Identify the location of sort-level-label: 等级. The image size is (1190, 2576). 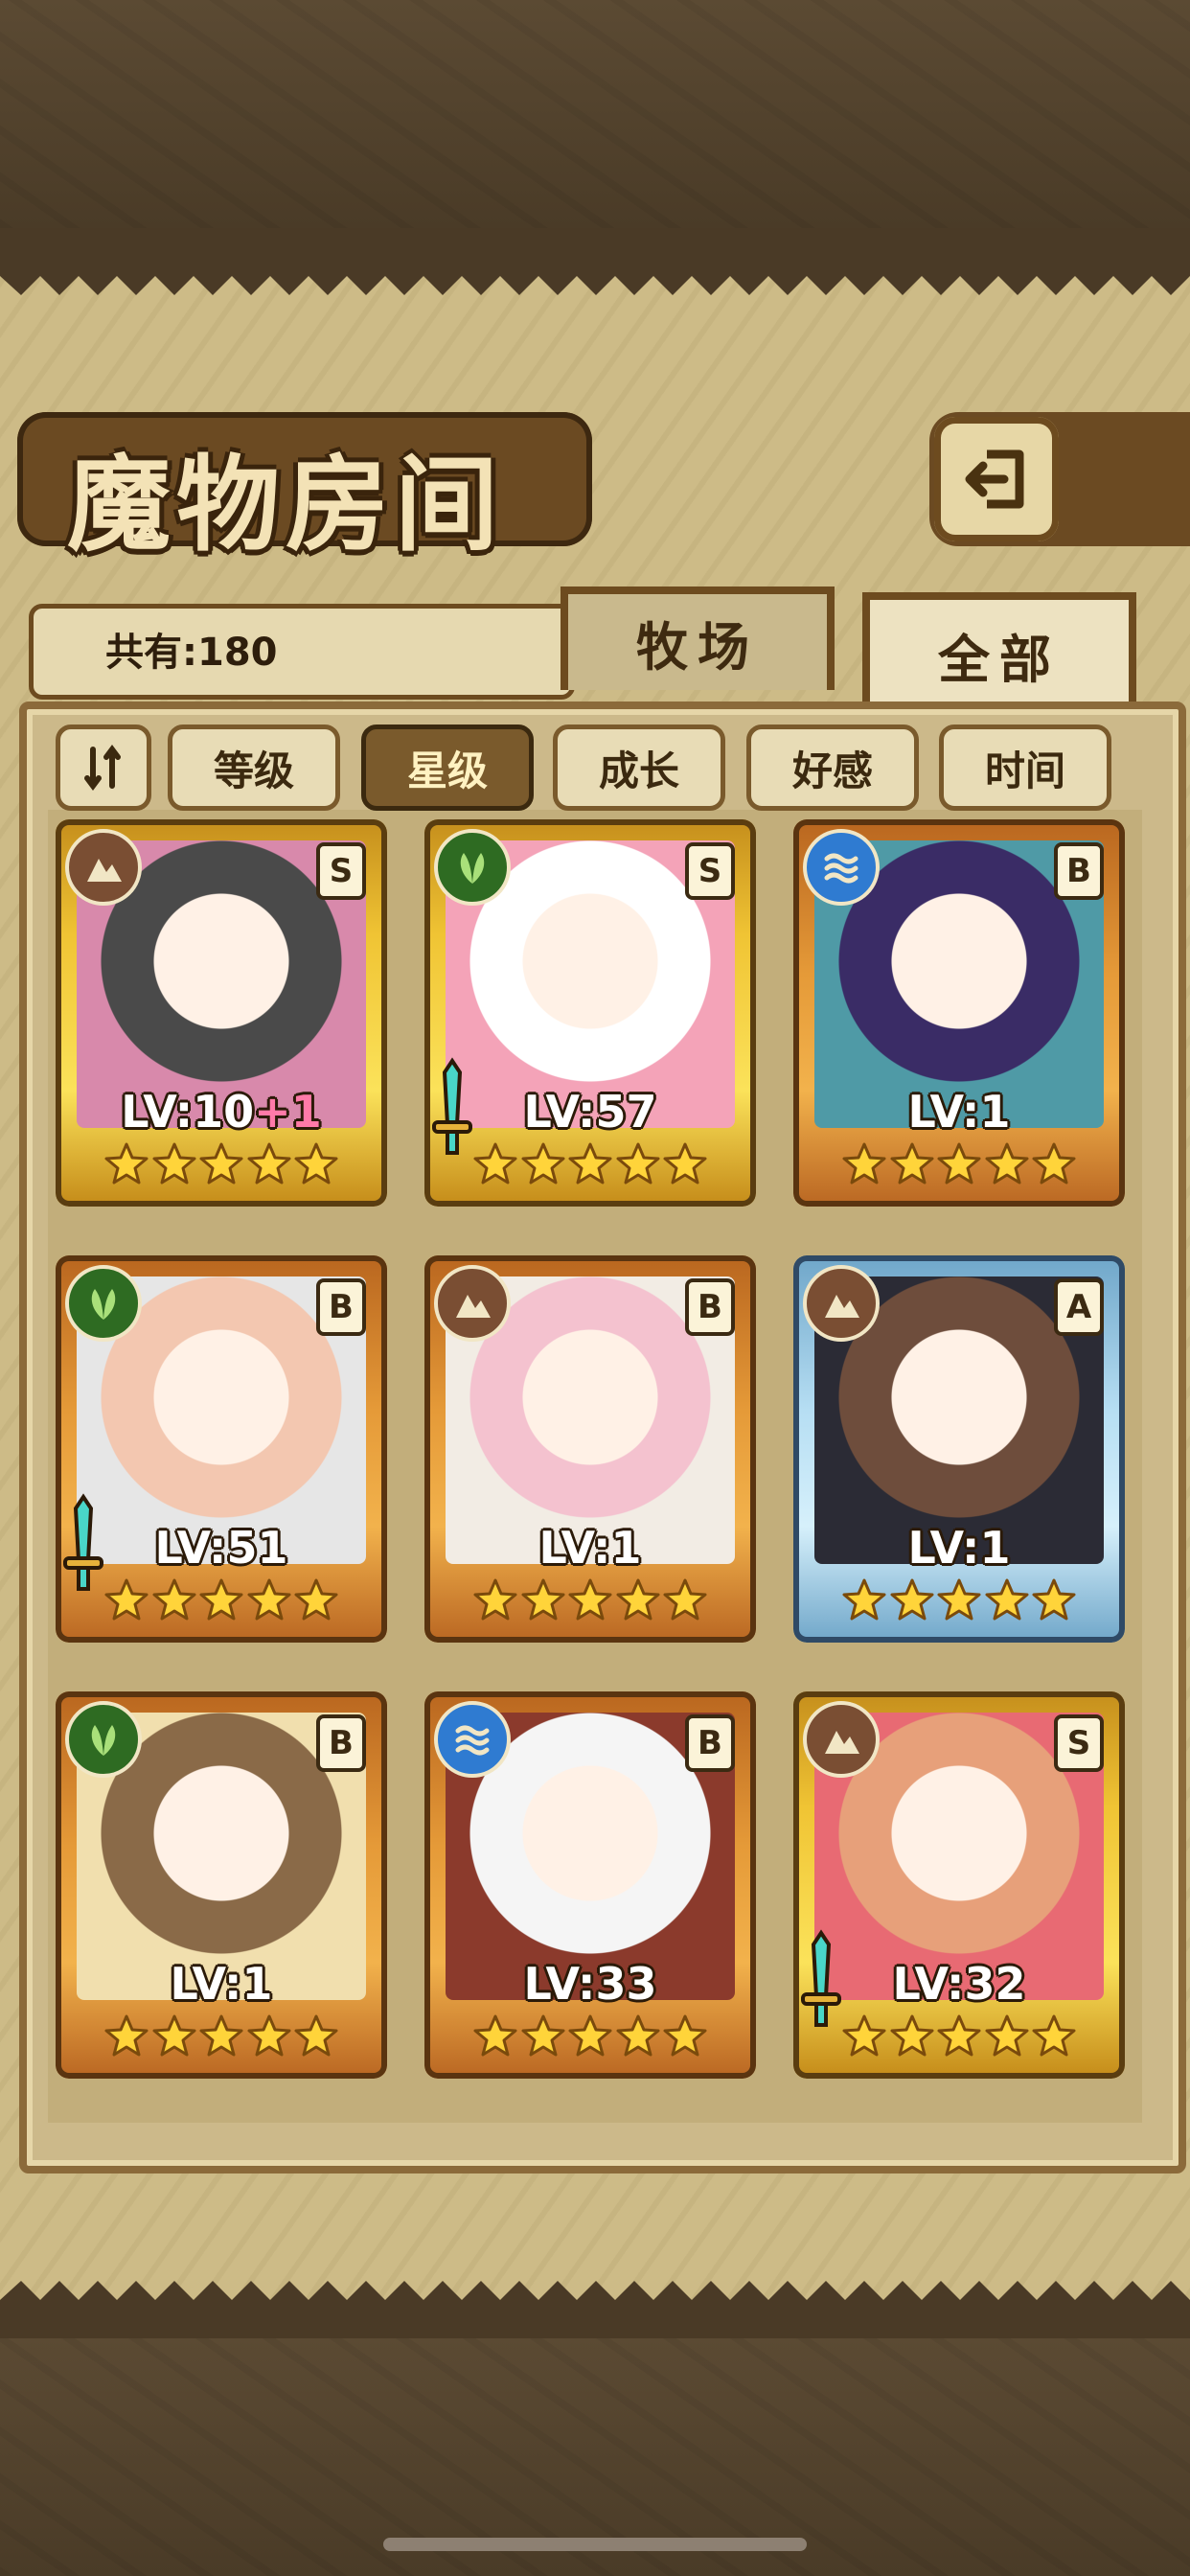
(254, 770).